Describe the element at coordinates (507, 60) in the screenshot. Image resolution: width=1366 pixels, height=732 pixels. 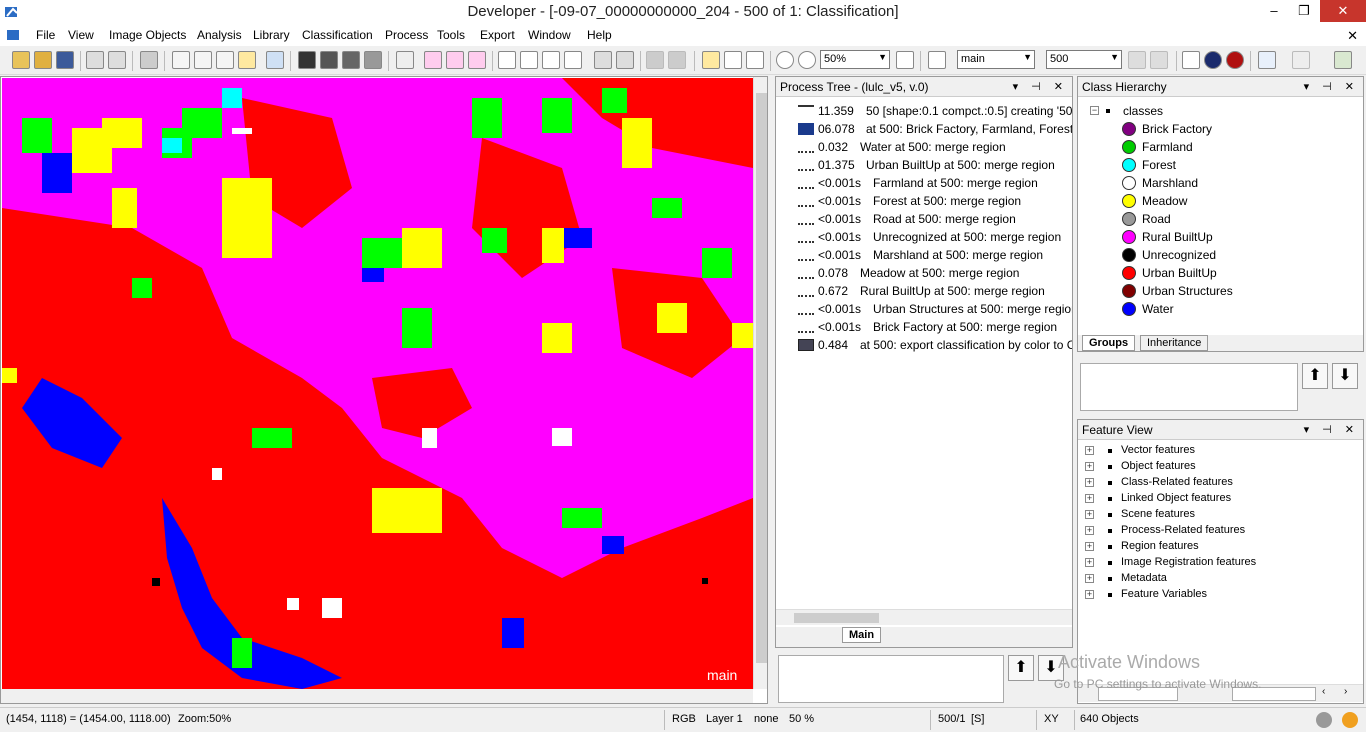
I see `split-none-icon` at that location.